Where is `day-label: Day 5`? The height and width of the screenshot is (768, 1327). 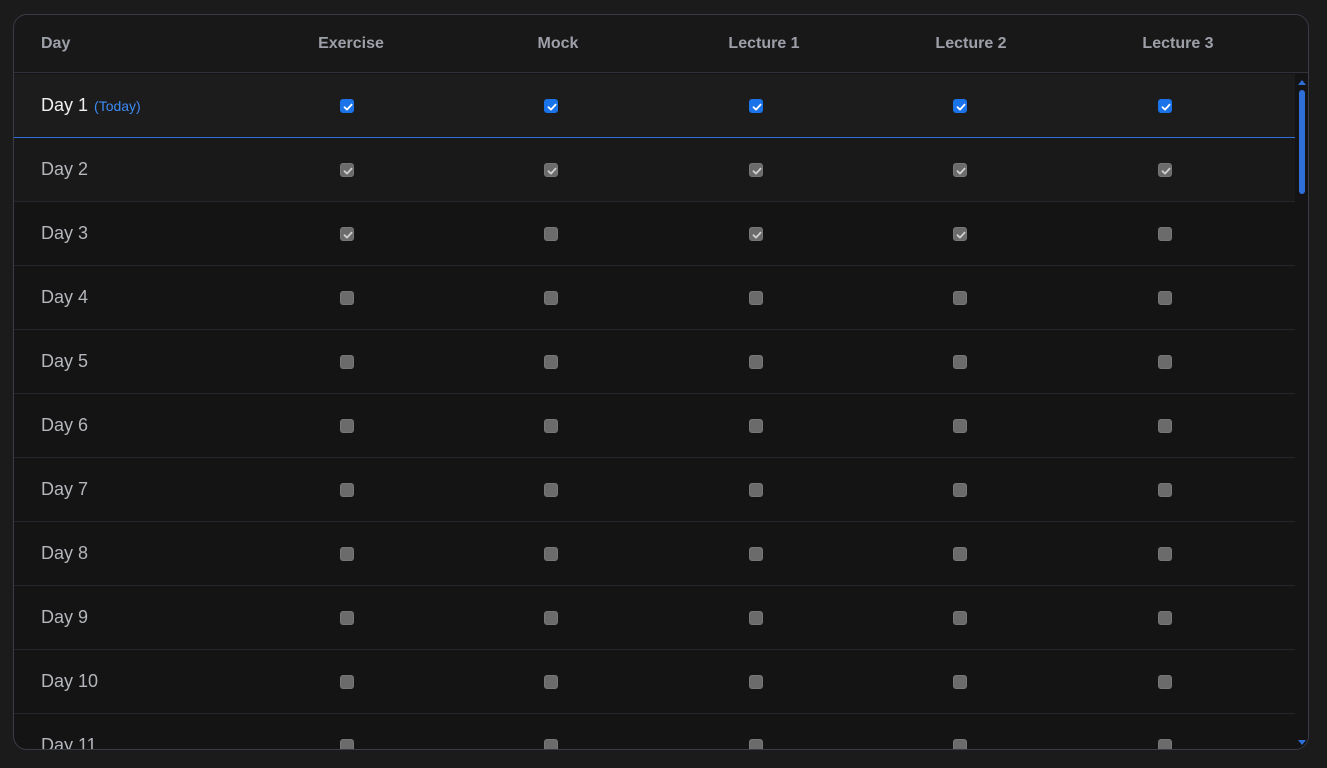 day-label: Day 5 is located at coordinates (64, 361).